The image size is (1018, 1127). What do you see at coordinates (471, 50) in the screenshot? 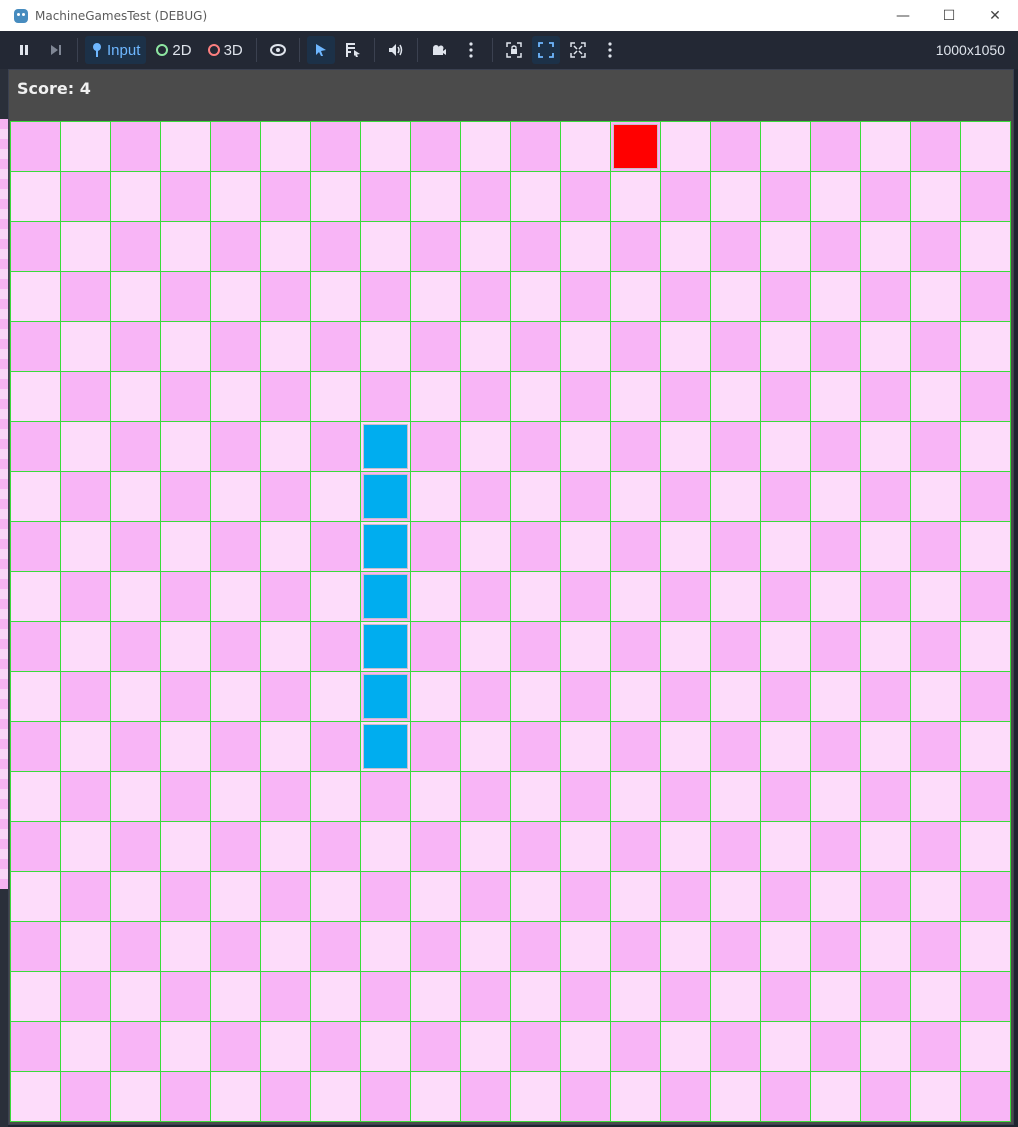
I see `camera-options-button` at bounding box center [471, 50].